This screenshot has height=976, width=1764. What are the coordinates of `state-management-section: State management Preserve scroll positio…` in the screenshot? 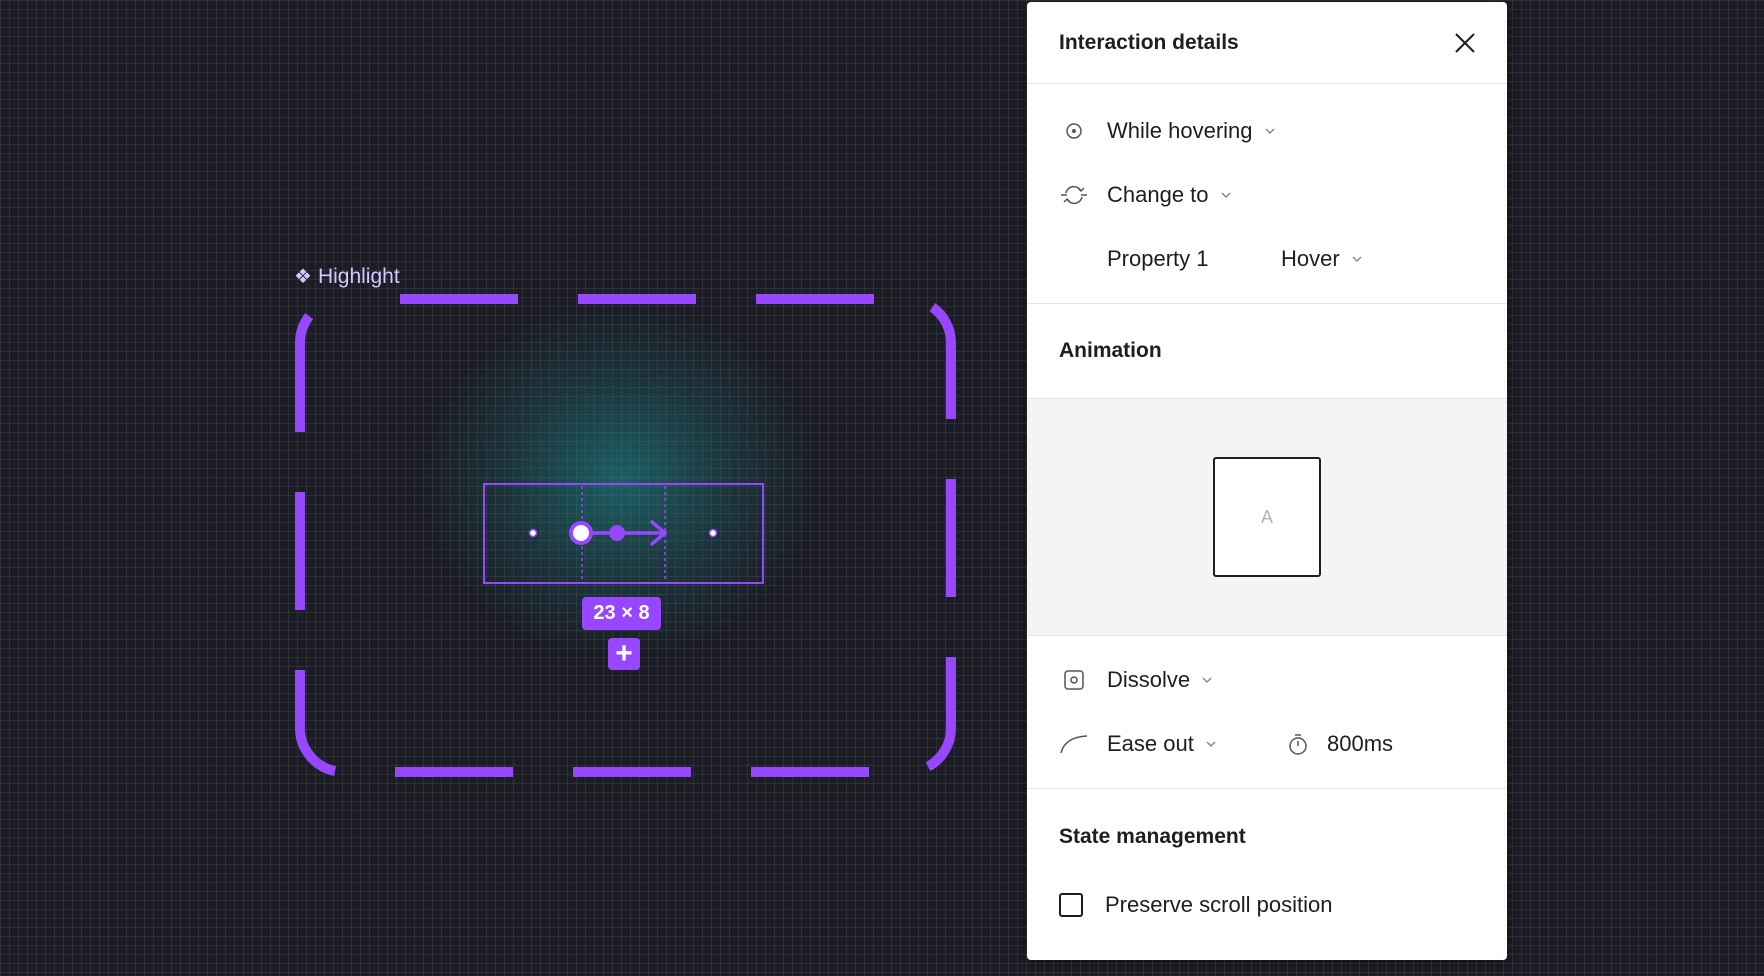 It's located at (1267, 859).